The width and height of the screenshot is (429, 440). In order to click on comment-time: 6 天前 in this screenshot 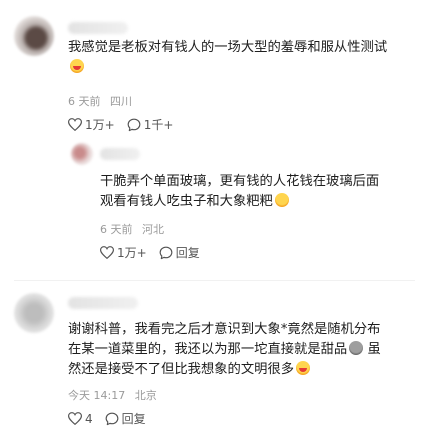, I will do `click(84, 101)`.